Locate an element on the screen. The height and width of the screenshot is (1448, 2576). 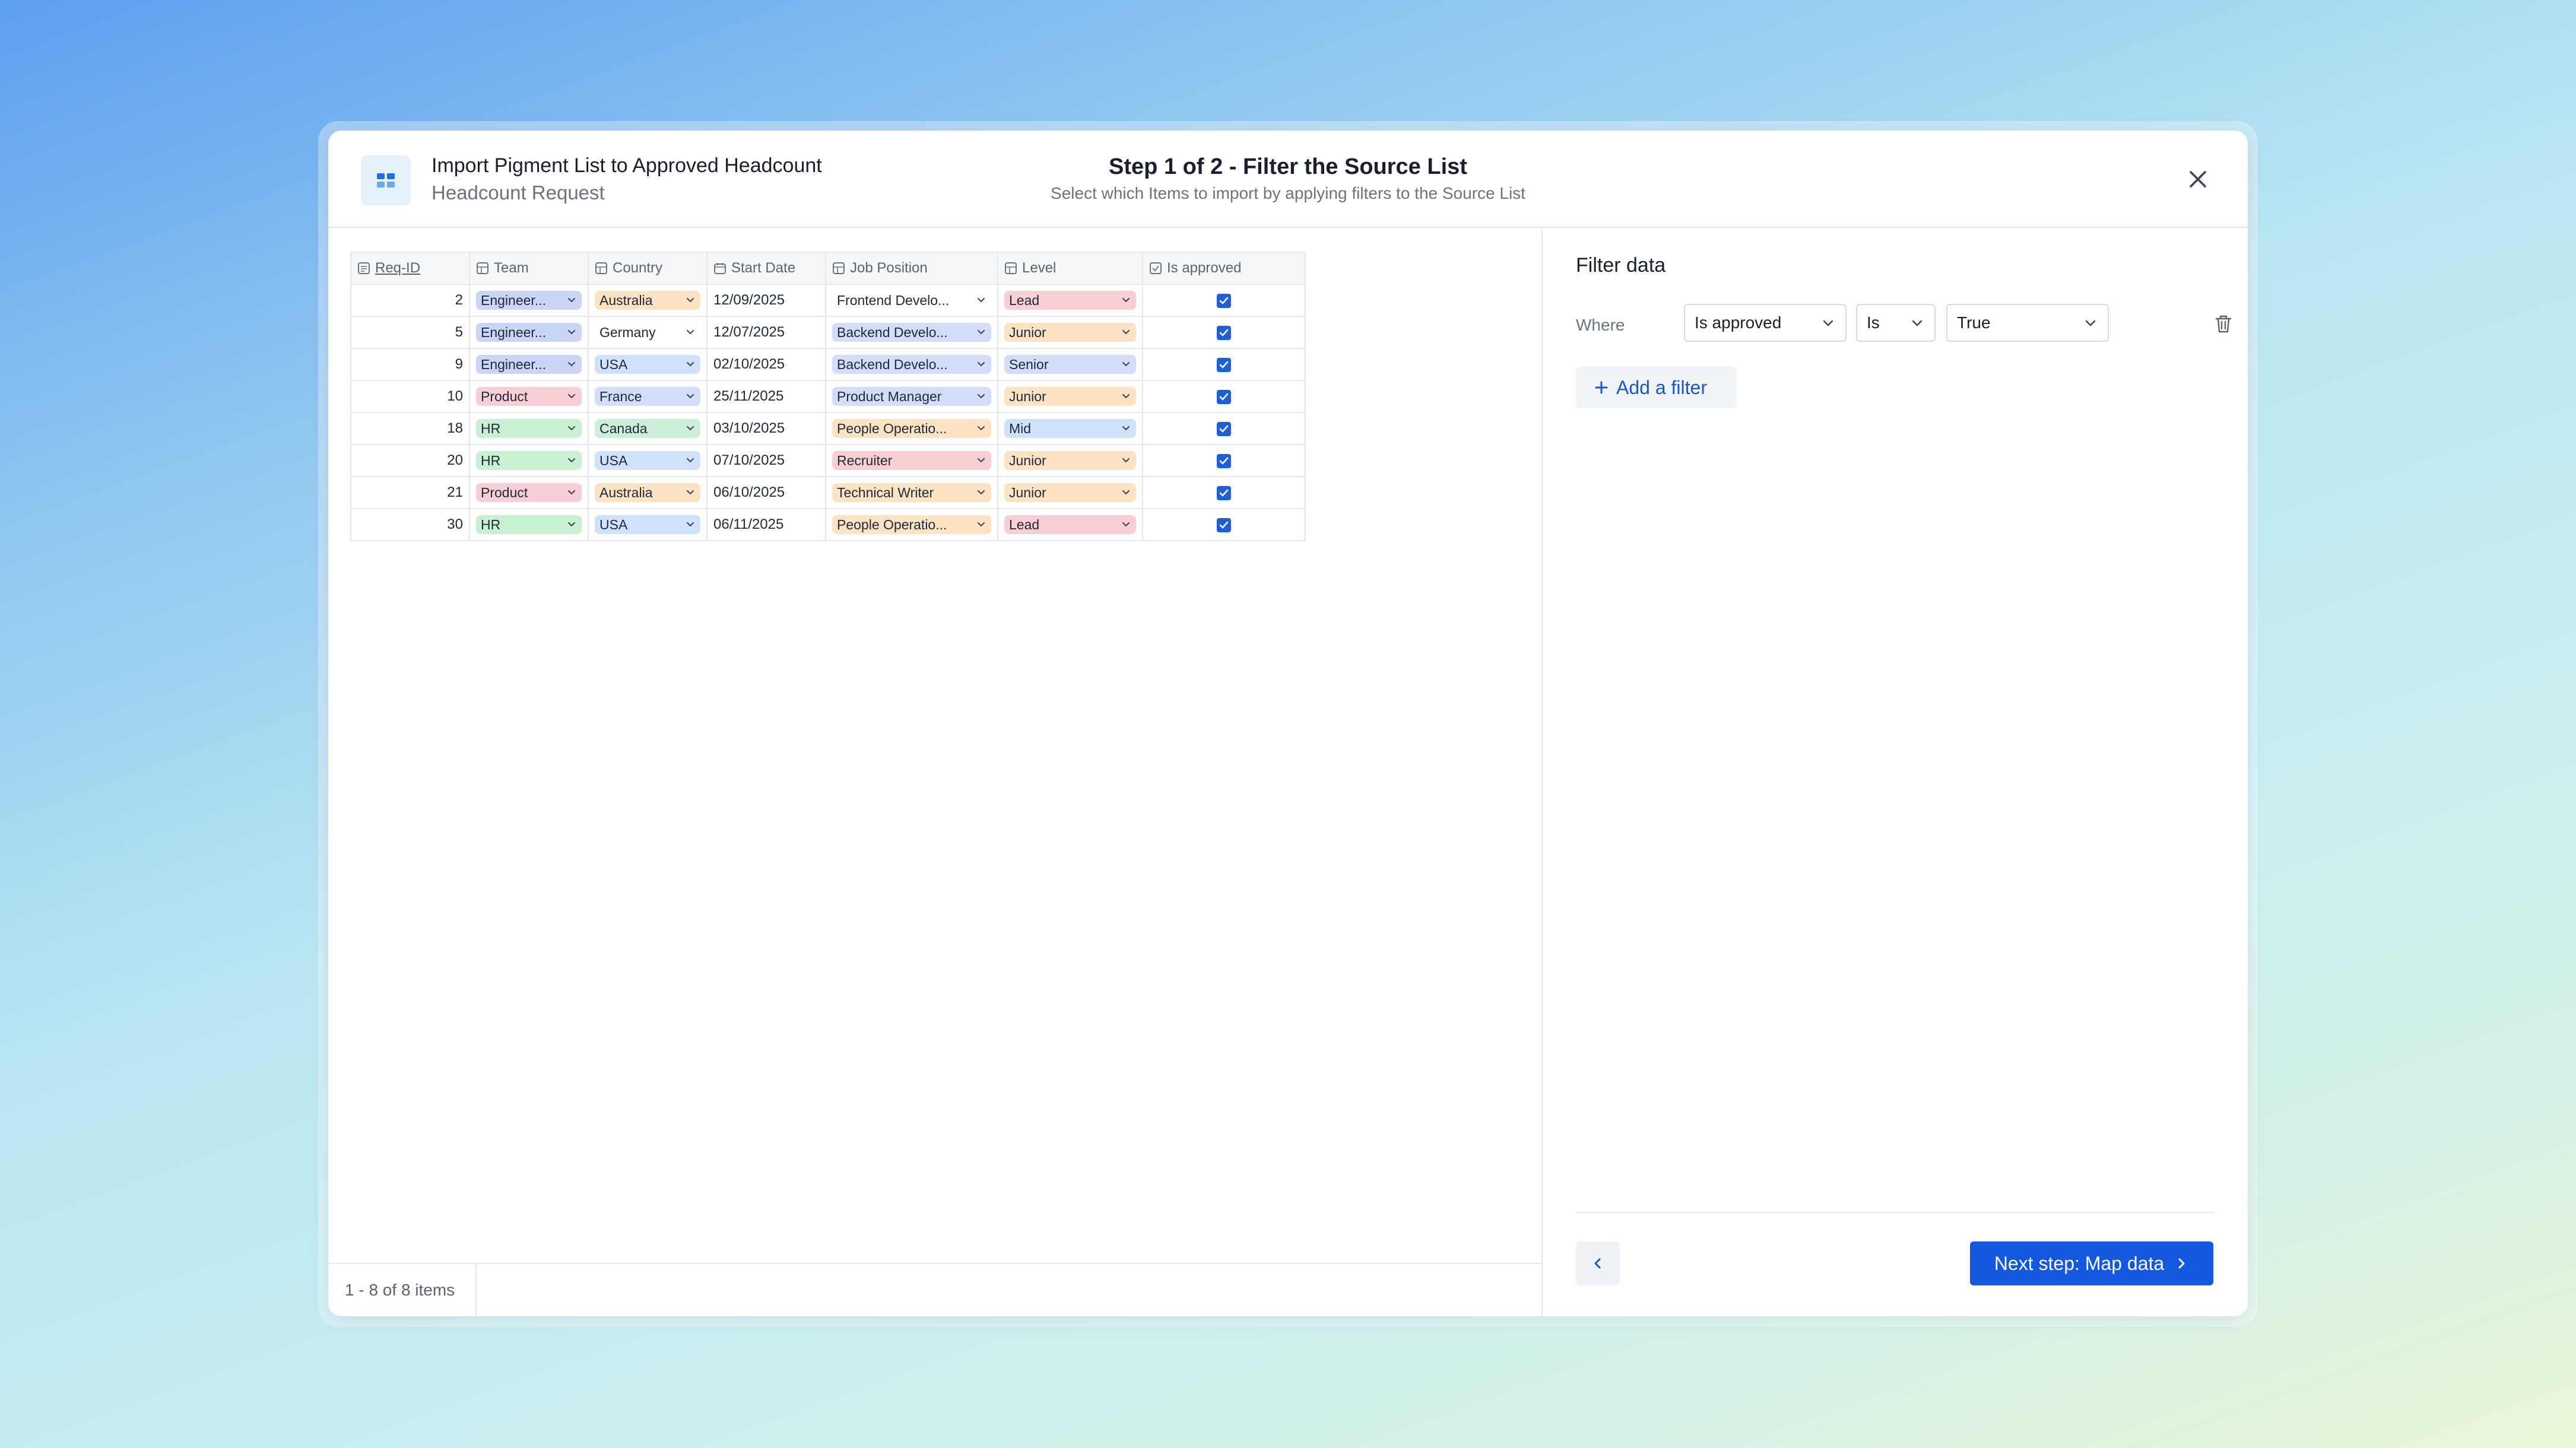
column-header-job-position: Job Position is located at coordinates (911, 268).